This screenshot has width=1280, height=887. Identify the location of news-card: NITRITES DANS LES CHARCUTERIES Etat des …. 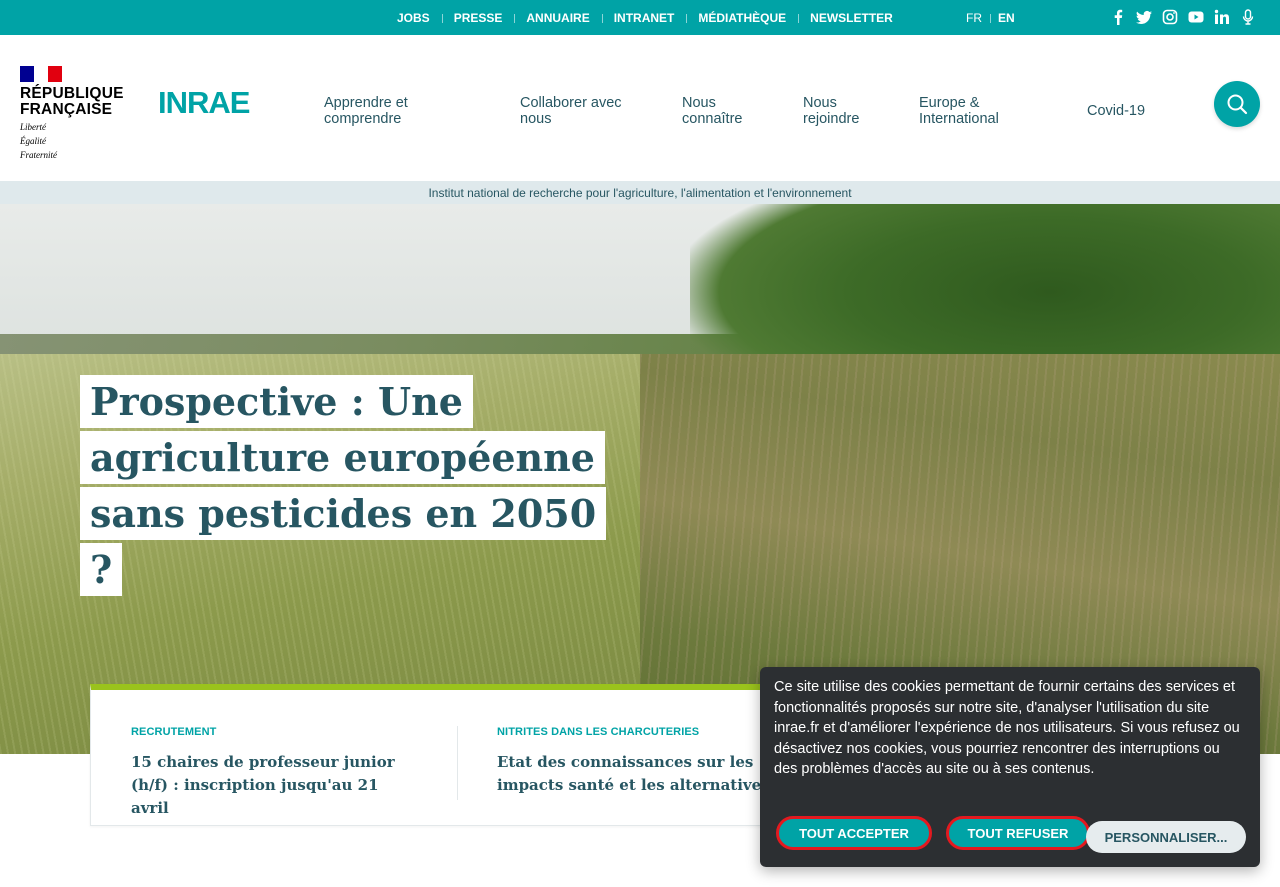
(637, 761).